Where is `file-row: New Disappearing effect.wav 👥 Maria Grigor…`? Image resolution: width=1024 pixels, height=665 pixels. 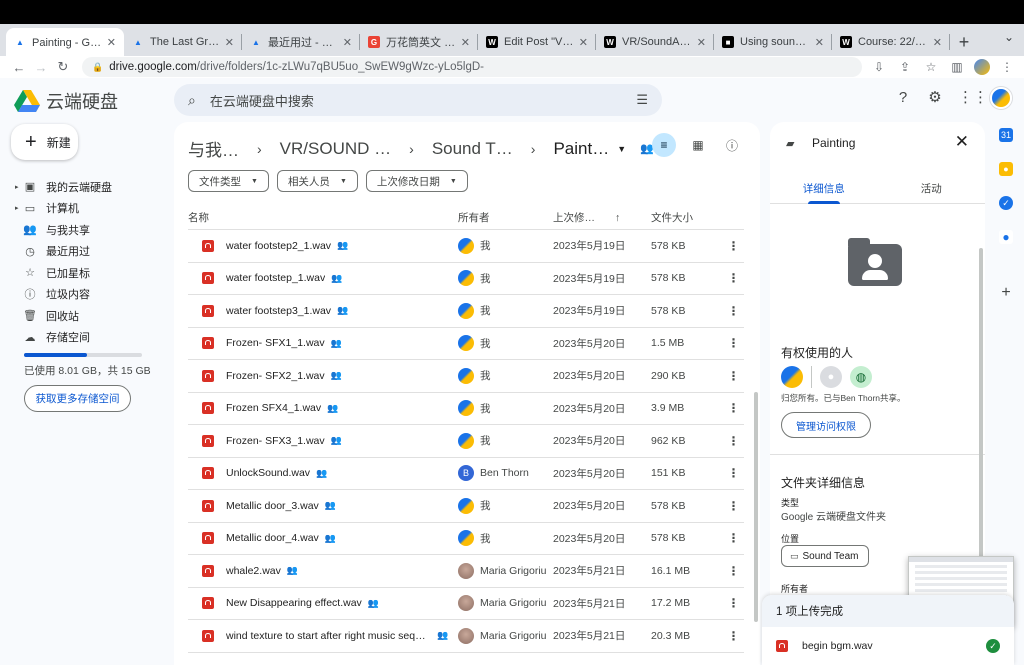 file-row: New Disappearing effect.wav 👥 Maria Grigor… is located at coordinates (466, 604).